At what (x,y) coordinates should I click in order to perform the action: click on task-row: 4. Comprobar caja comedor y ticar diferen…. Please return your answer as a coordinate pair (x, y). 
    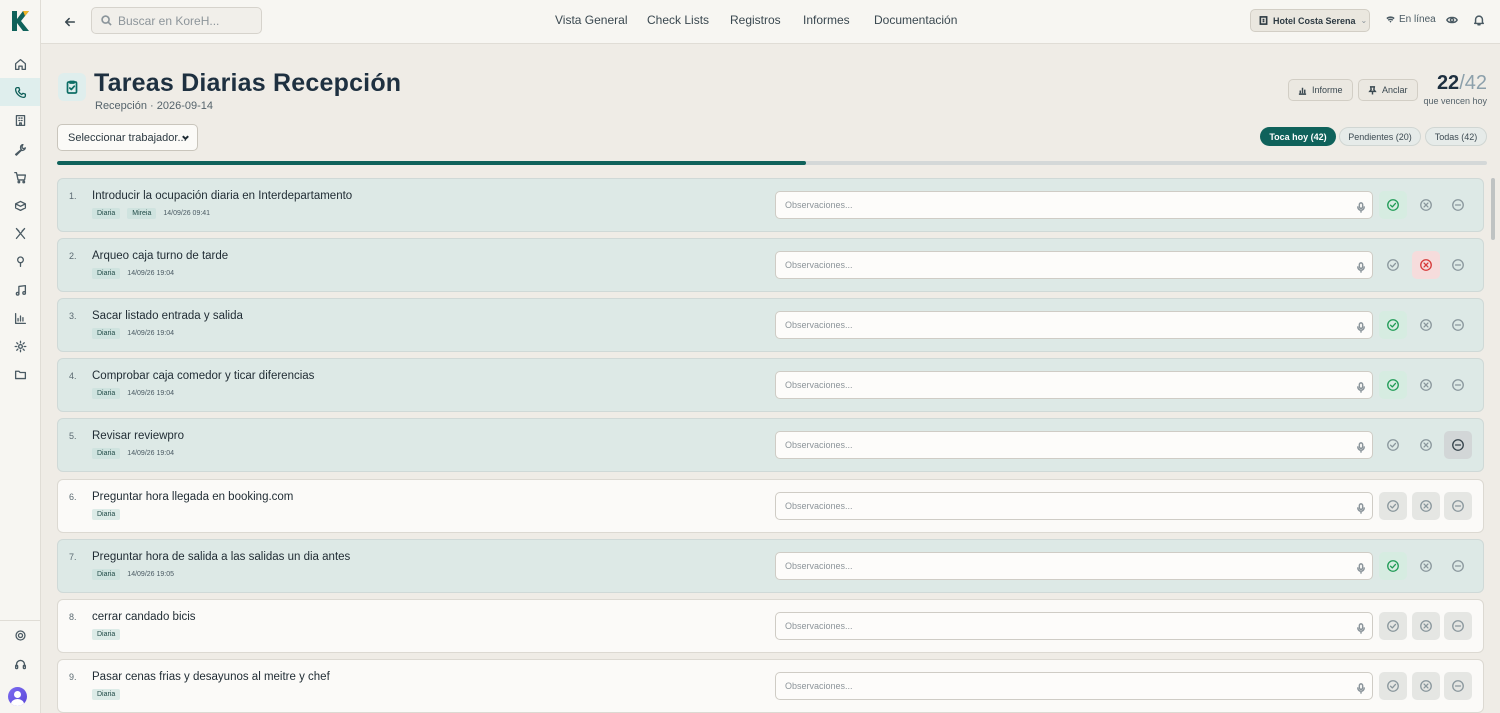
    Looking at the image, I should click on (770, 385).